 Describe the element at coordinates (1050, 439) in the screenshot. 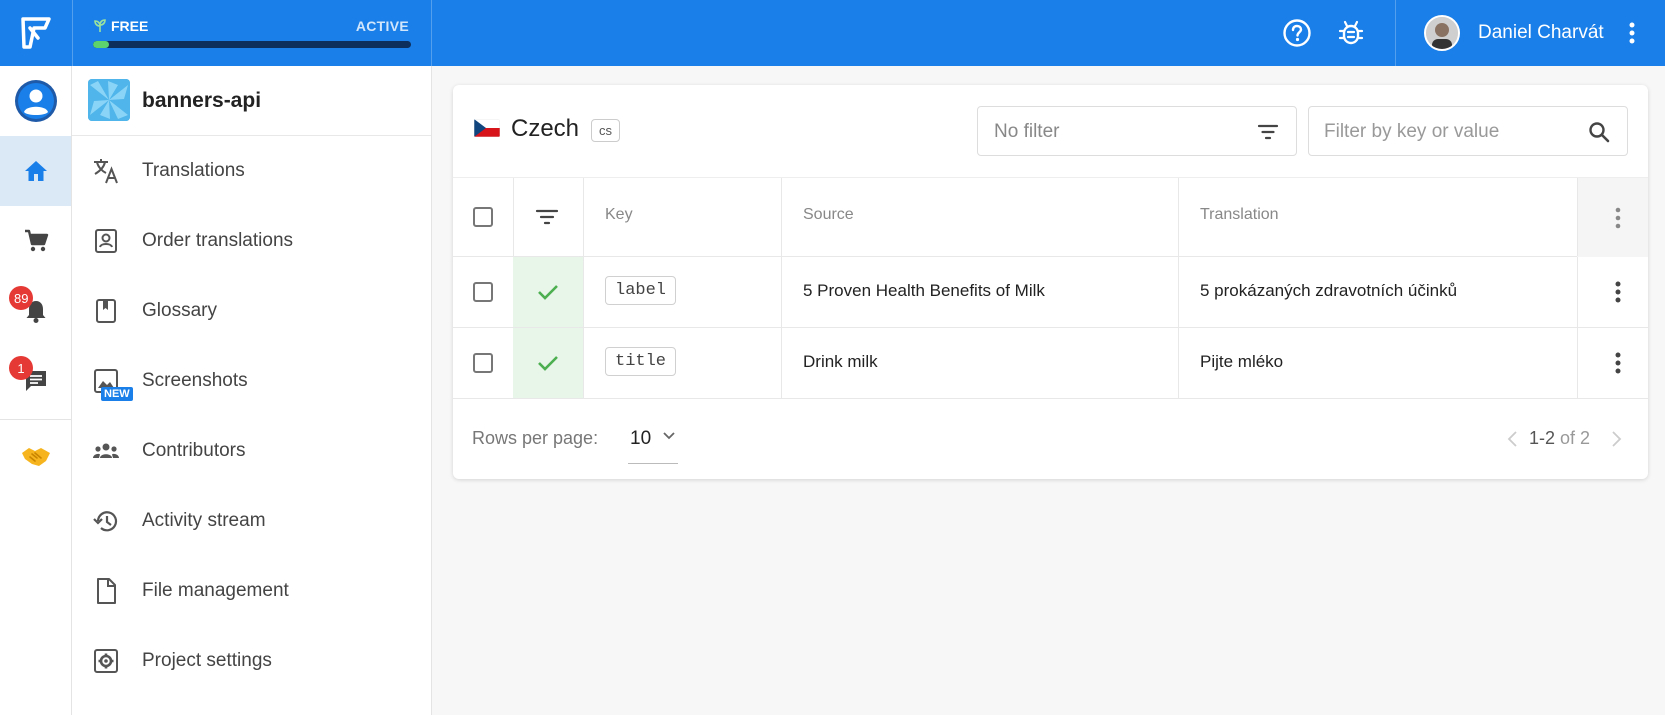

I see `pagination-bar: Rows per page: 10 1-2 of 2` at that location.